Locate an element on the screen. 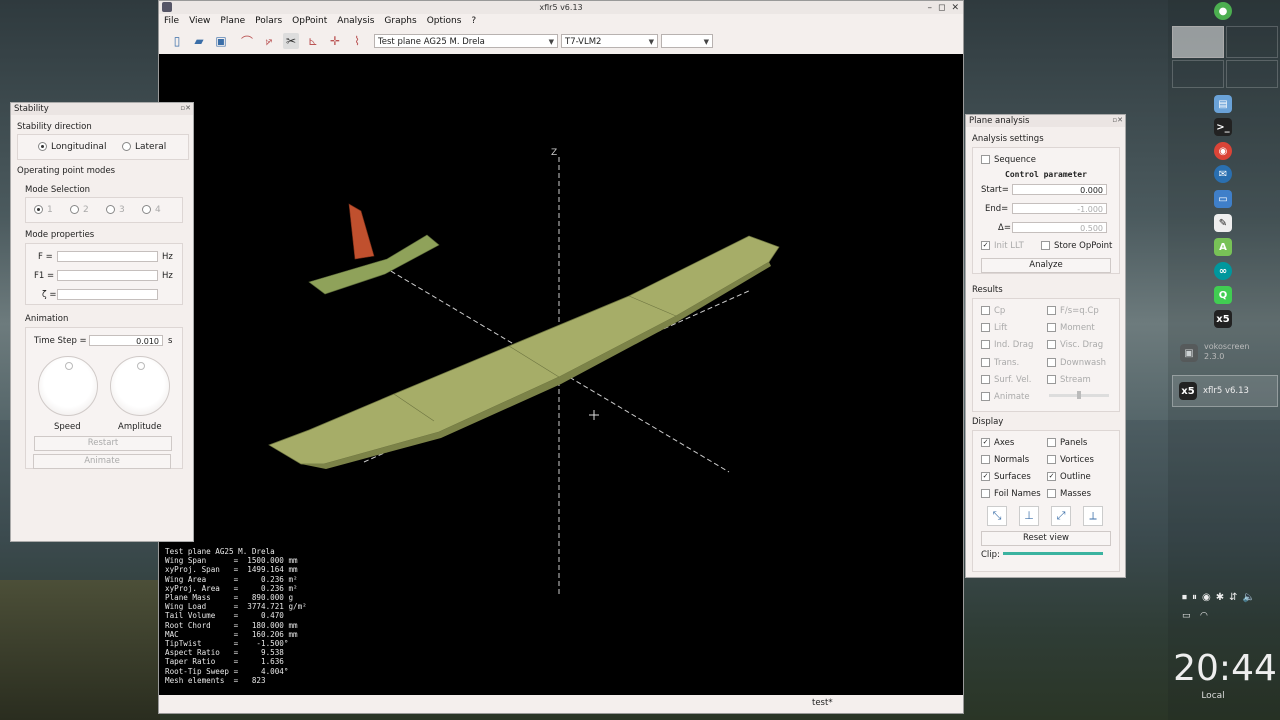 This screenshot has height=720, width=1280. android-studio-icon: A is located at coordinates (1223, 247).